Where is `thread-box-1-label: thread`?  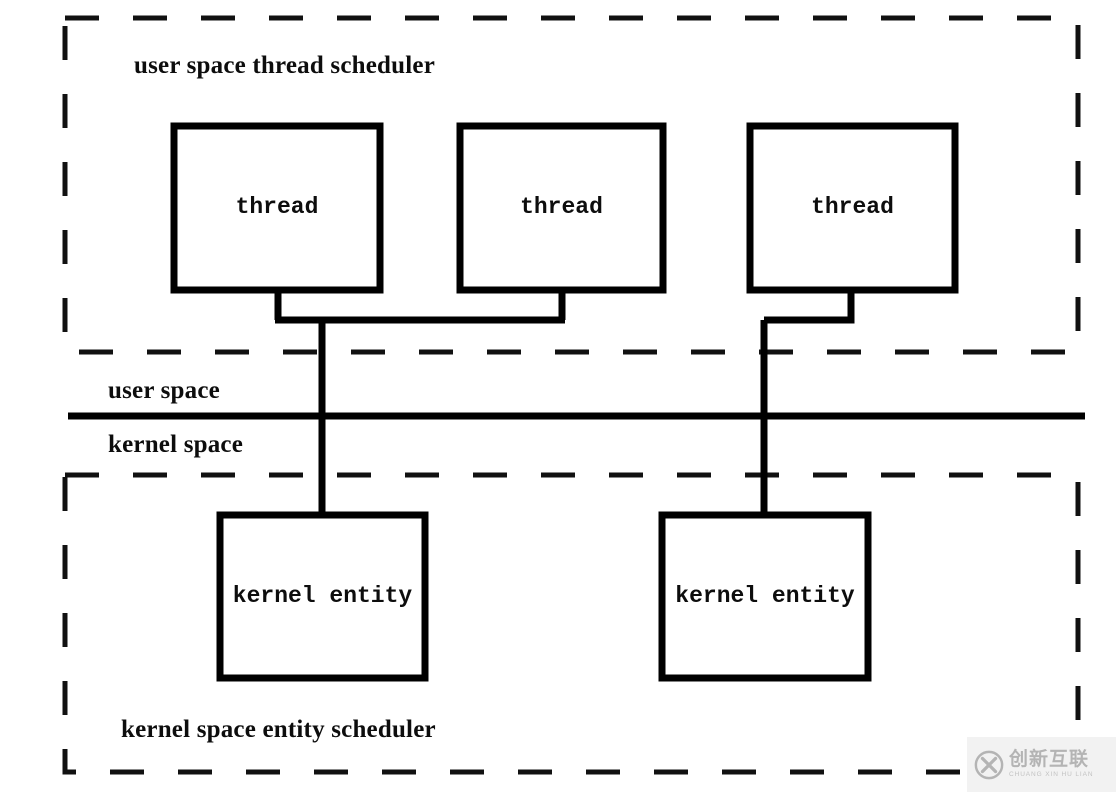
thread-box-1-label: thread is located at coordinates (277, 207).